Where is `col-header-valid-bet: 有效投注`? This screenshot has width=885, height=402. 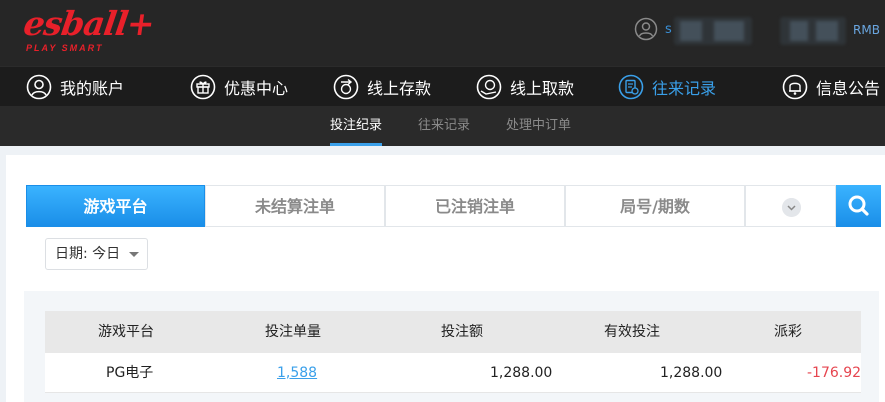 col-header-valid-bet: 有效投注 is located at coordinates (632, 332).